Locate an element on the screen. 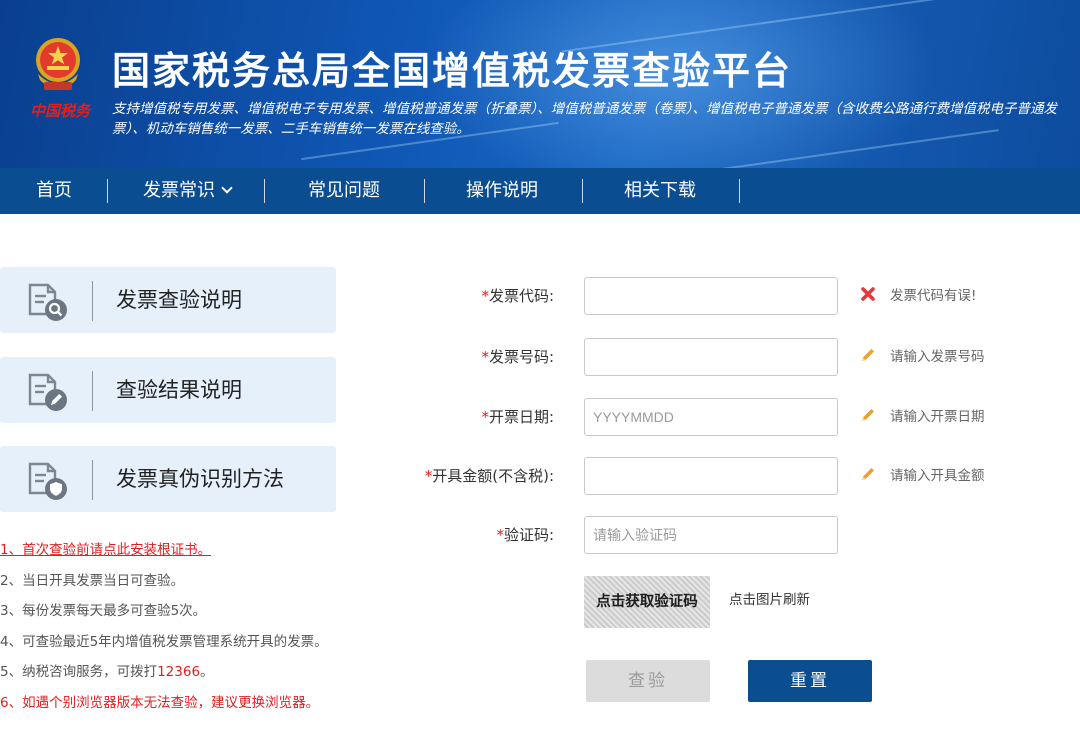 This screenshot has height=740, width=1080. nav-item-label: 发票常识 is located at coordinates (179, 190).